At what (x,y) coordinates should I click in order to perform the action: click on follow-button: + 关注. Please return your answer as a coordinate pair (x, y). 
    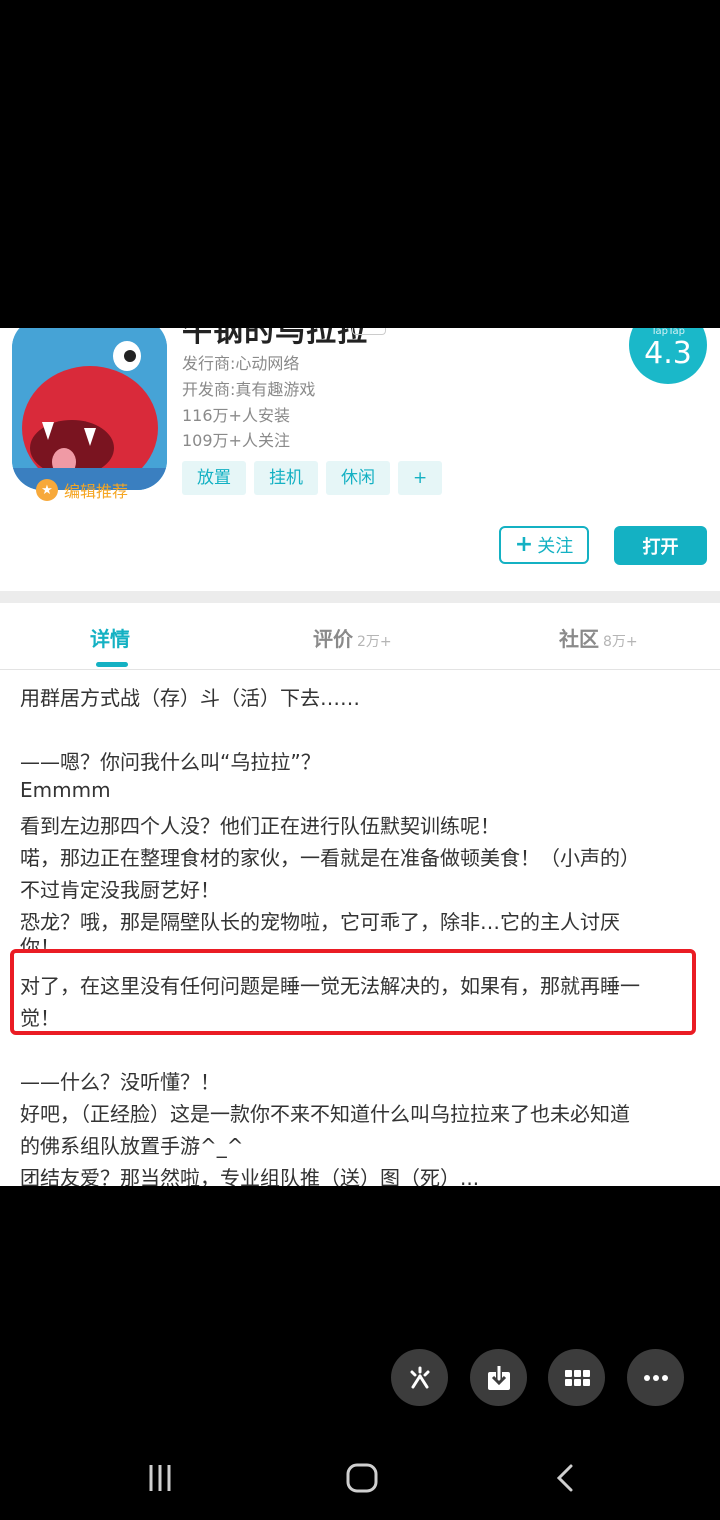
    Looking at the image, I should click on (544, 545).